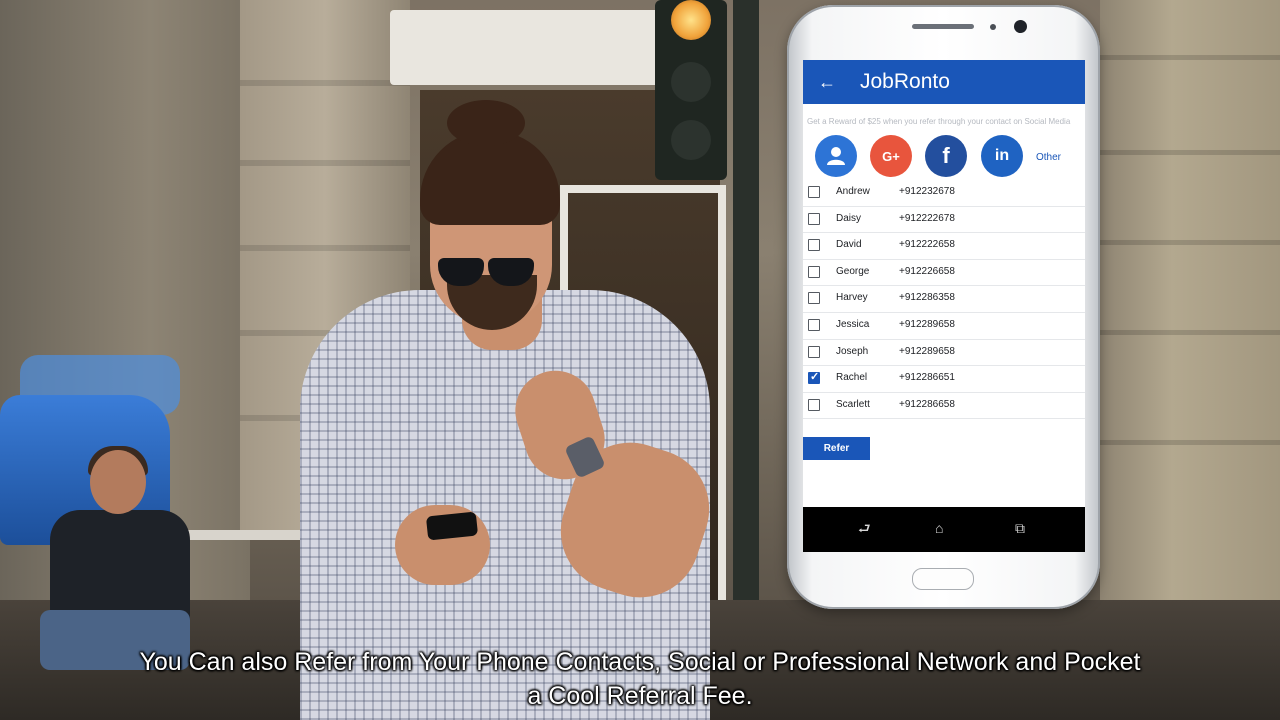 This screenshot has height=720, width=1280. I want to click on contact-row: Scarlett +912286658, so click(944, 406).